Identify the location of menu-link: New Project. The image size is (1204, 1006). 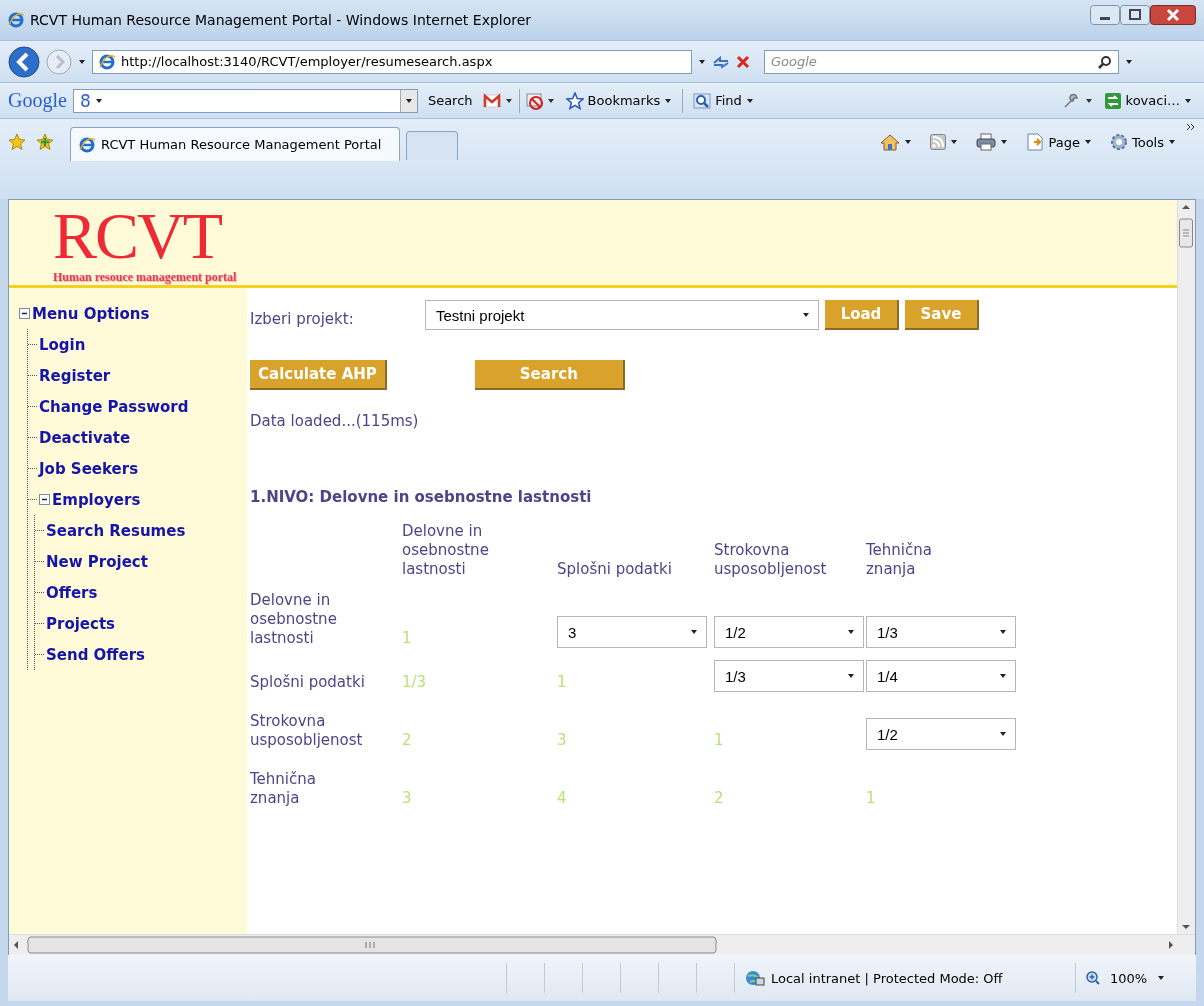
(97, 561).